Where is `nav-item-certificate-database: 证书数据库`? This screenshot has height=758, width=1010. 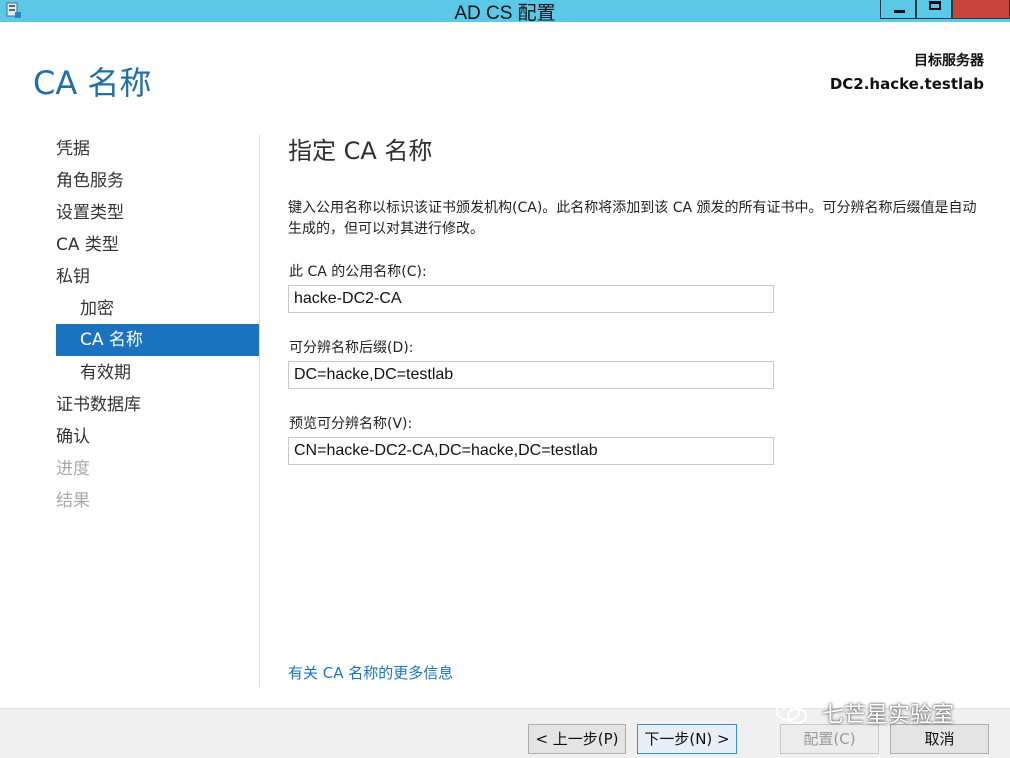
nav-item-certificate-database: 证书数据库 is located at coordinates (157, 405).